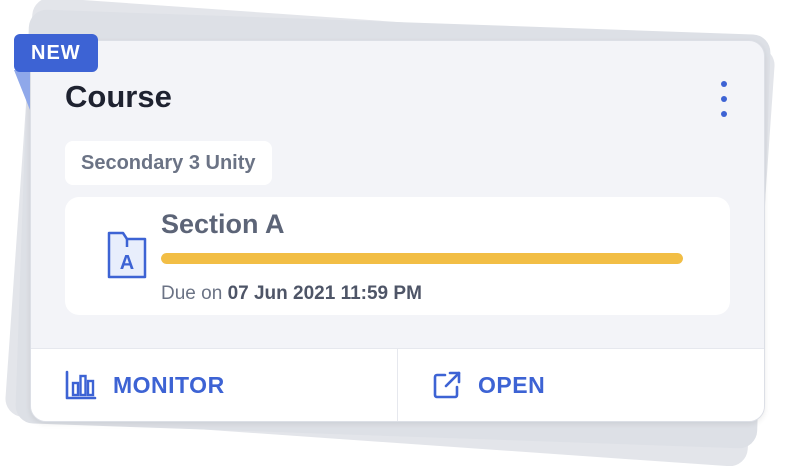 The width and height of the screenshot is (790, 466). Describe the element at coordinates (324, 293) in the screenshot. I see `due-date-value: 07 Jun 2021 11:59 PM` at that location.